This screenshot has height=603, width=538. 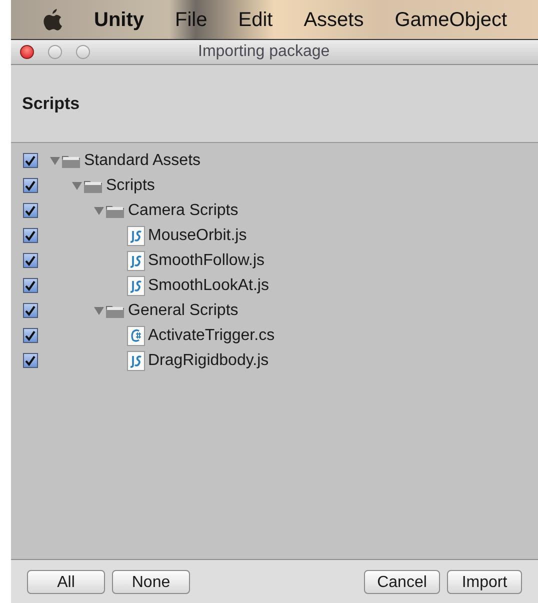 What do you see at coordinates (208, 286) in the screenshot?
I see `tree-item-label: SmoothLookAt.js` at bounding box center [208, 286].